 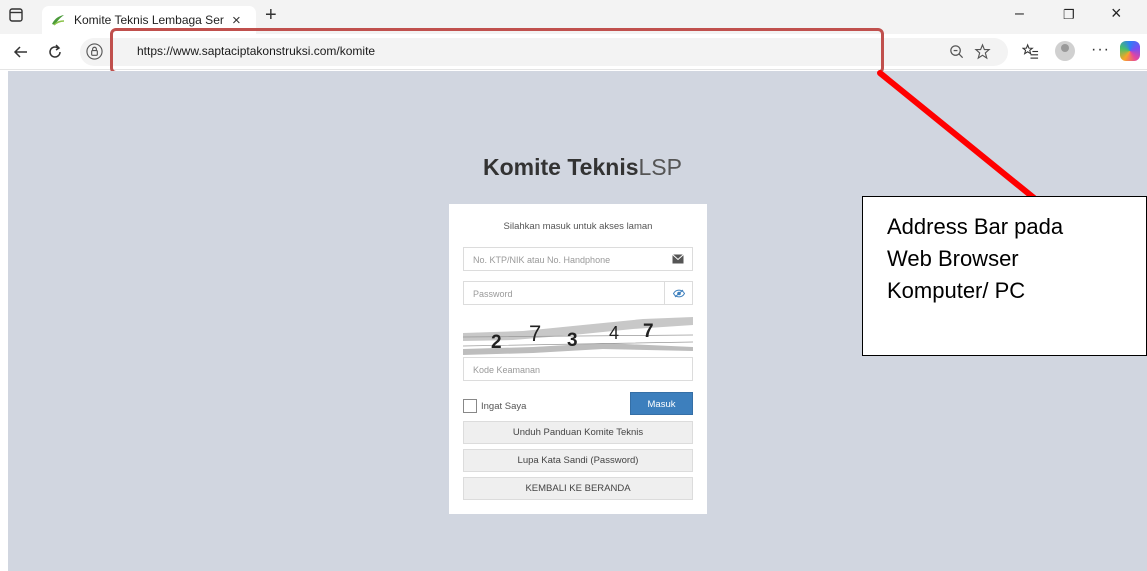 I want to click on copilot-icon, so click(x=1130, y=51).